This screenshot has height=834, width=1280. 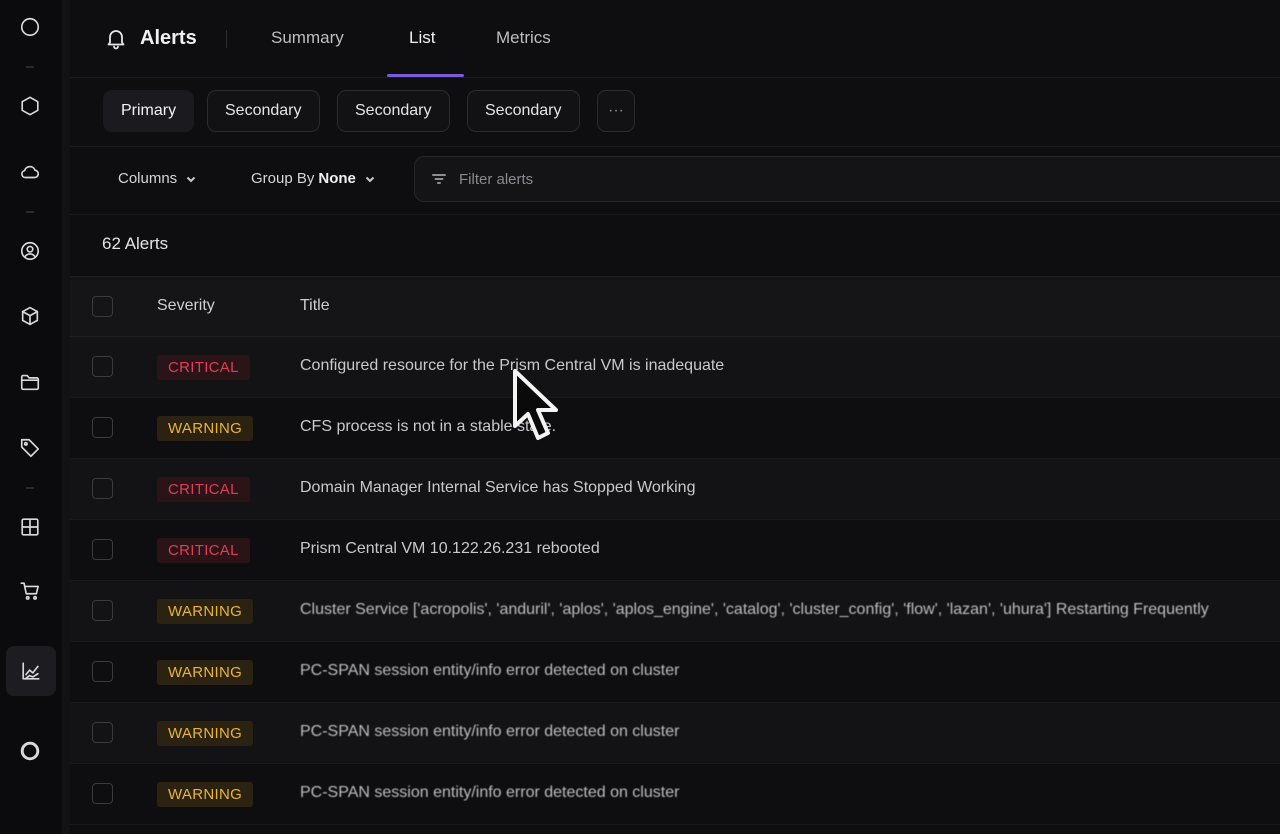 I want to click on alert-title: Prism Central VM 10.122.26.231 rebooted, so click(x=450, y=549).